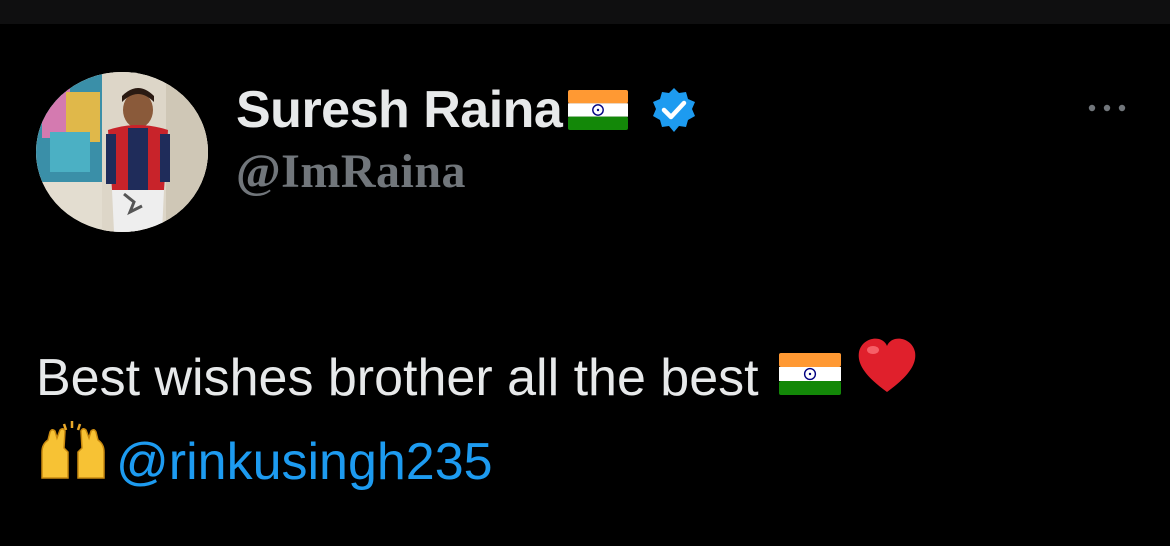 The image size is (1170, 546). I want to click on name-row: Suresh Raina, so click(467, 110).